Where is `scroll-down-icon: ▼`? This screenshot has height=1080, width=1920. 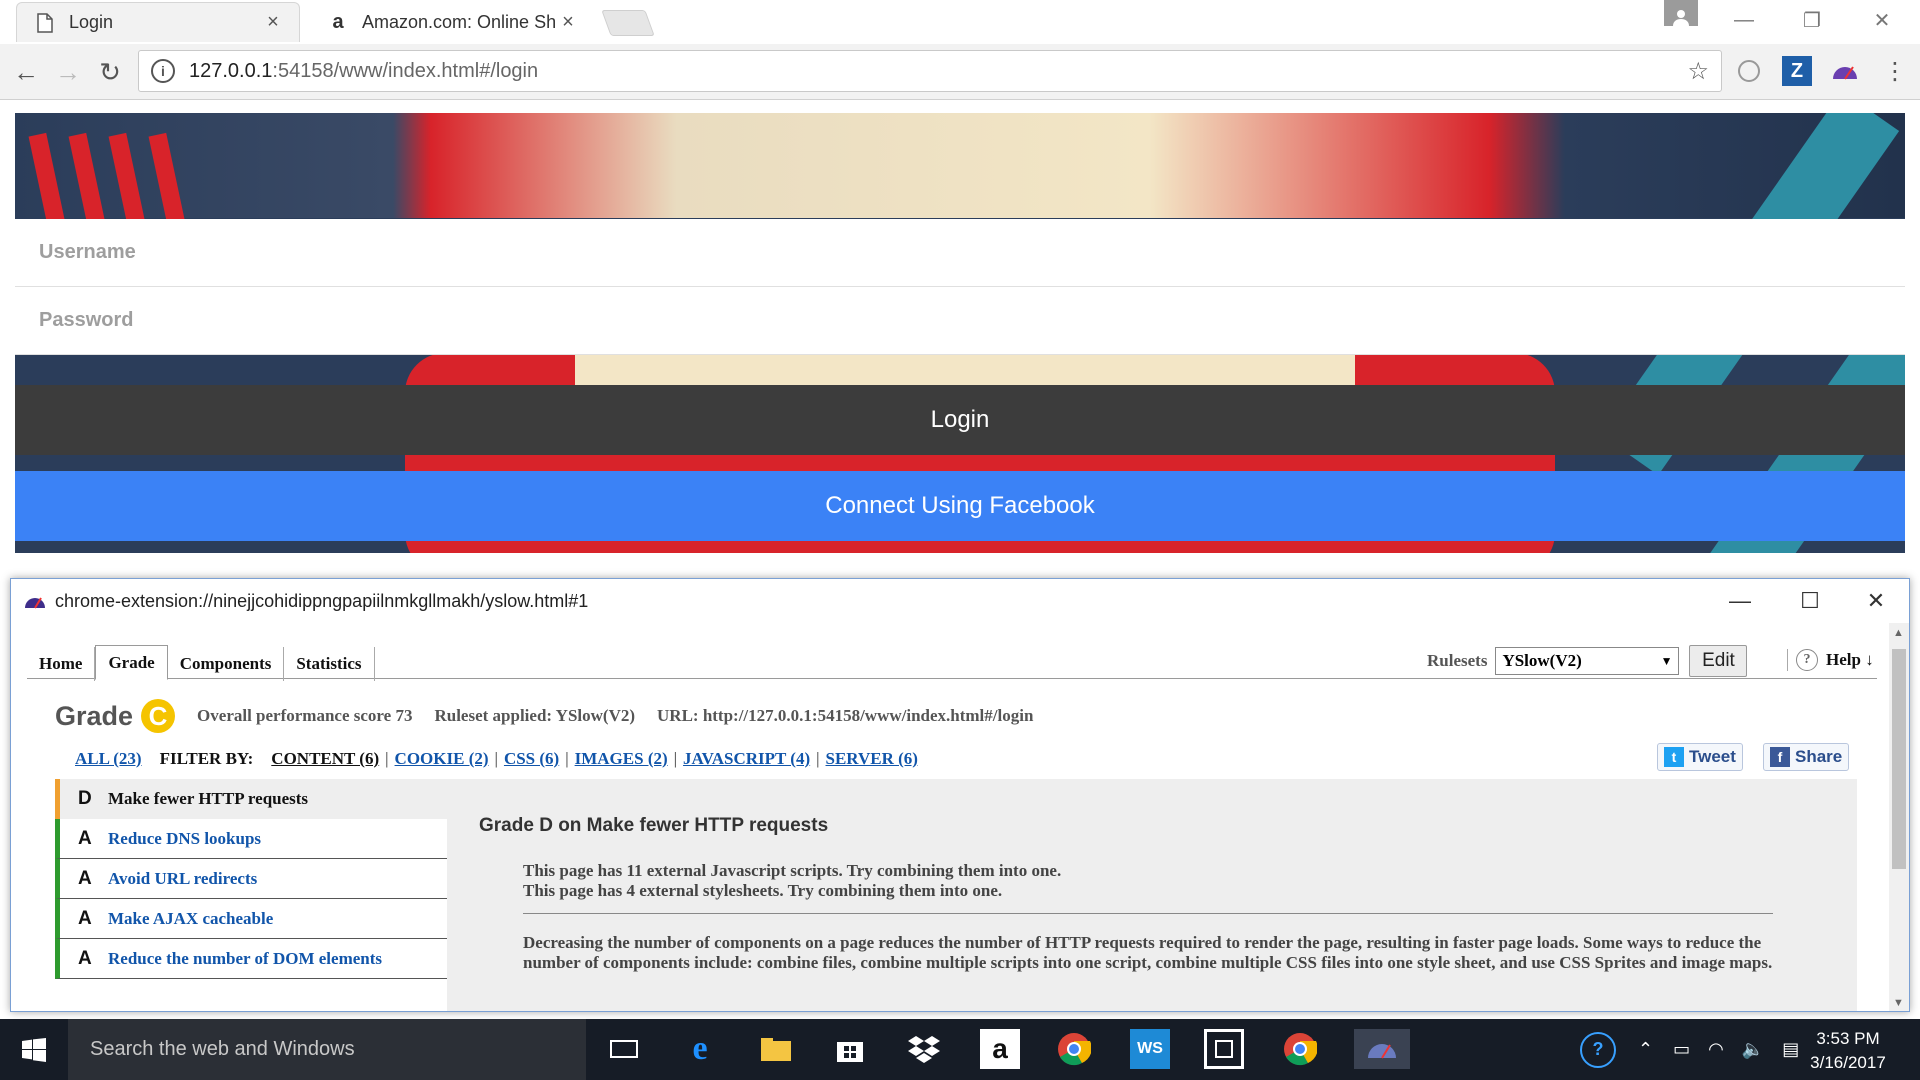
scroll-down-icon: ▼ is located at coordinates (1898, 1003).